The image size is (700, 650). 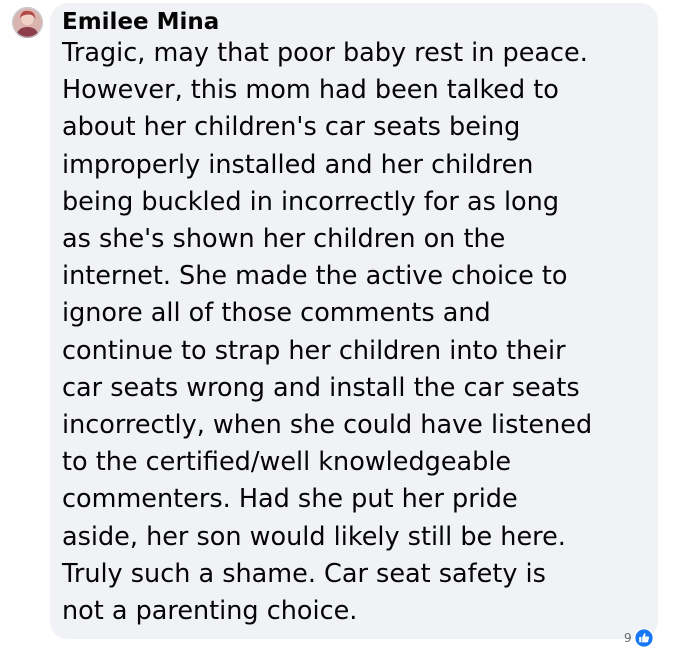 What do you see at coordinates (140, 22) in the screenshot?
I see `comment-author: Emilee Mina` at bounding box center [140, 22].